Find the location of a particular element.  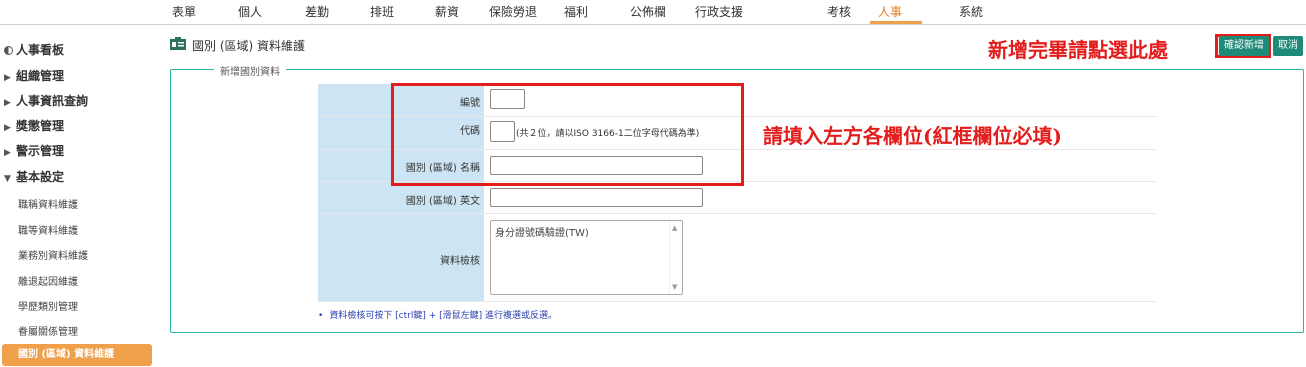

sidebar-item-label: 基本設定 is located at coordinates (40, 177).